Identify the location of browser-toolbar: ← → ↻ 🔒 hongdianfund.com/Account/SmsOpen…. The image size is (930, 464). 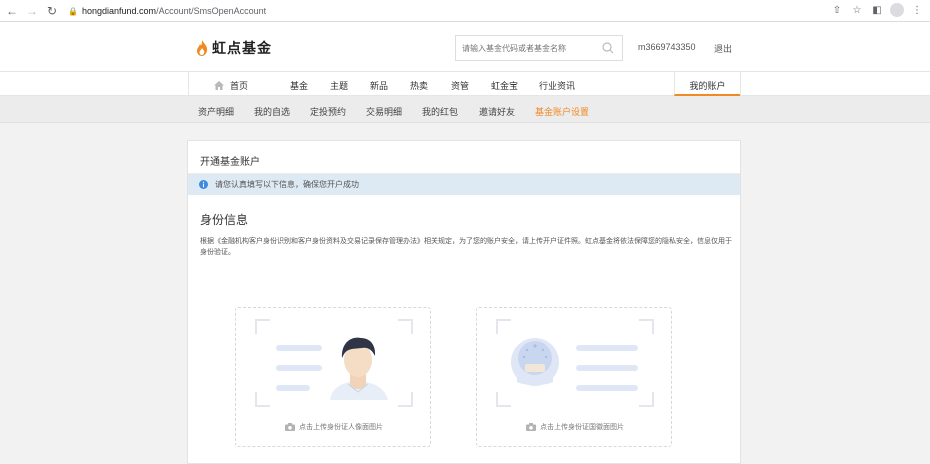
(465, 11).